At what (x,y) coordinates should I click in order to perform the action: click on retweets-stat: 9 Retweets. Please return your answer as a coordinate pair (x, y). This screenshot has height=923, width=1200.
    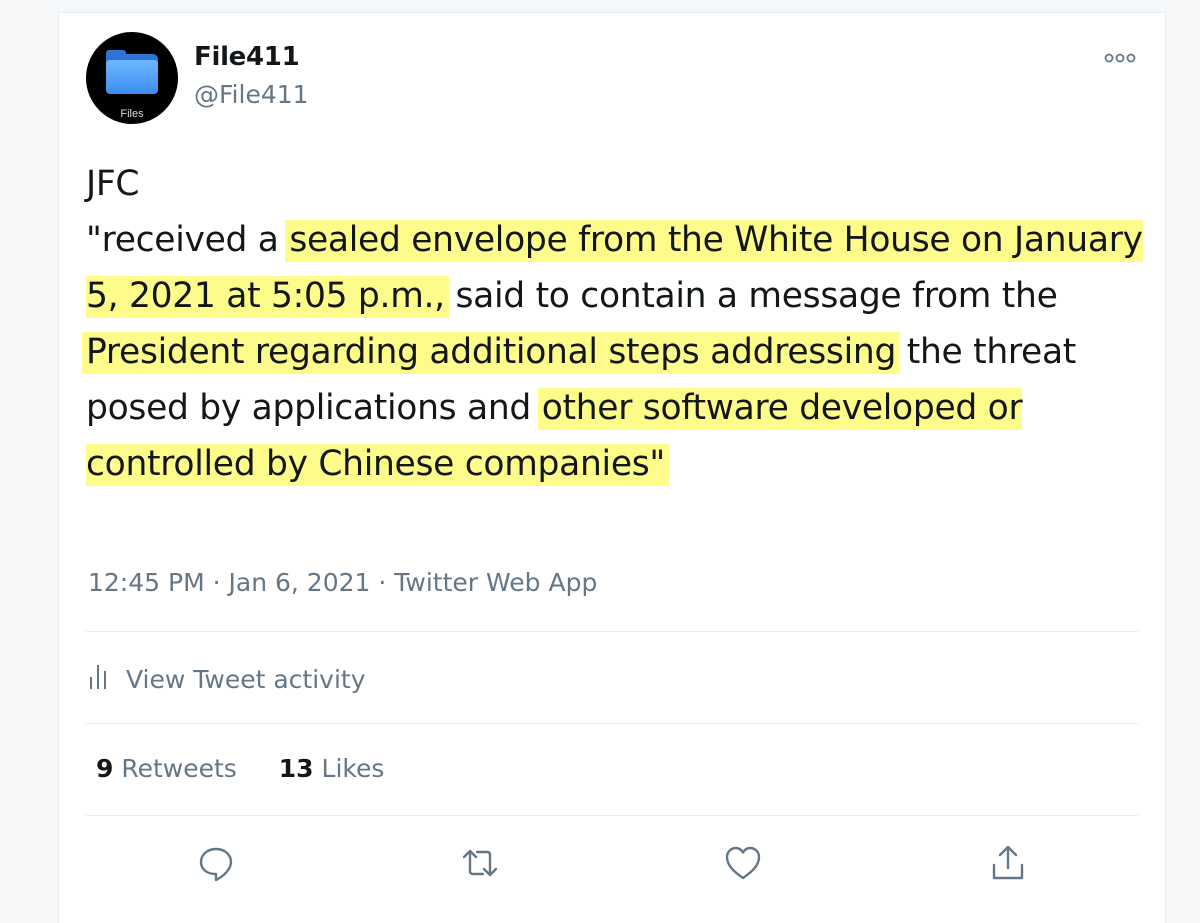
    Looking at the image, I should click on (166, 768).